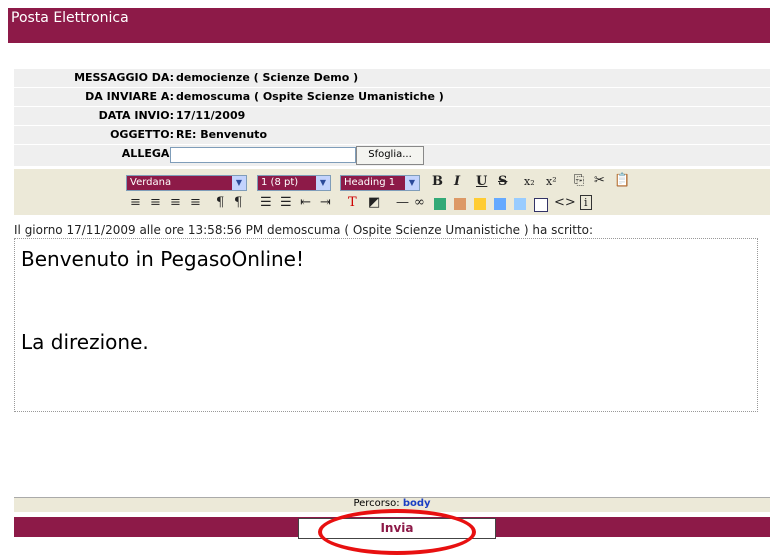  What do you see at coordinates (502, 181) in the screenshot?
I see `strikethrough-button: S` at bounding box center [502, 181].